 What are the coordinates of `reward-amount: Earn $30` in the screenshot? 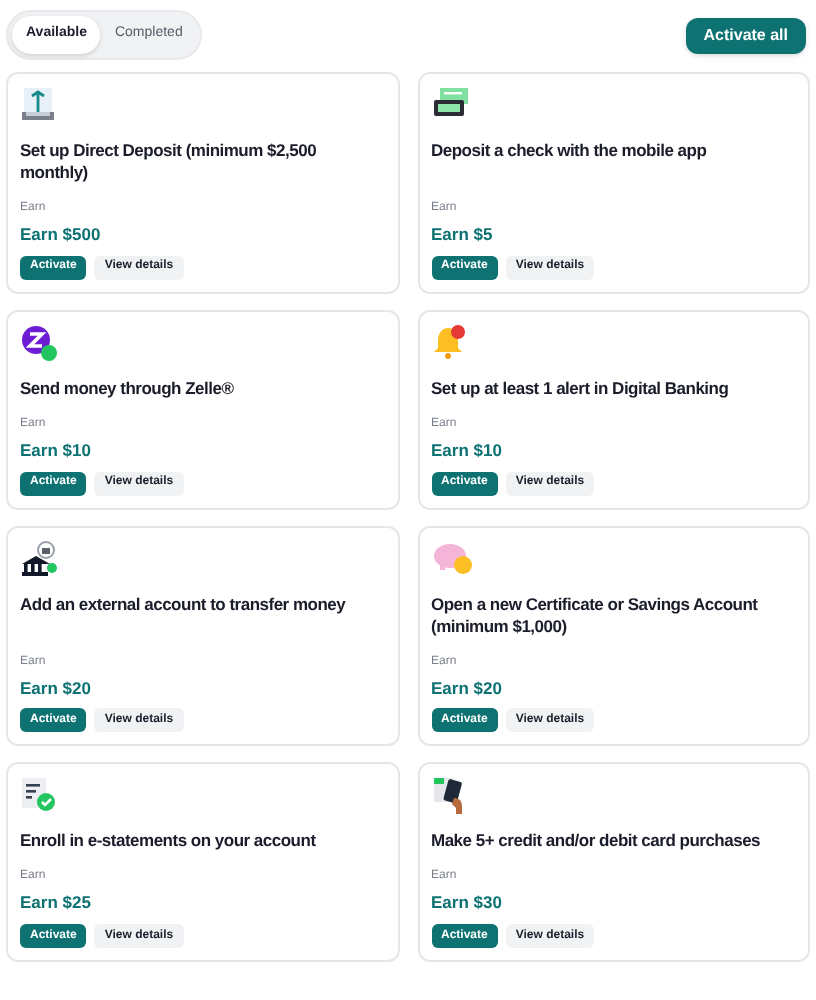 It's located at (467, 903).